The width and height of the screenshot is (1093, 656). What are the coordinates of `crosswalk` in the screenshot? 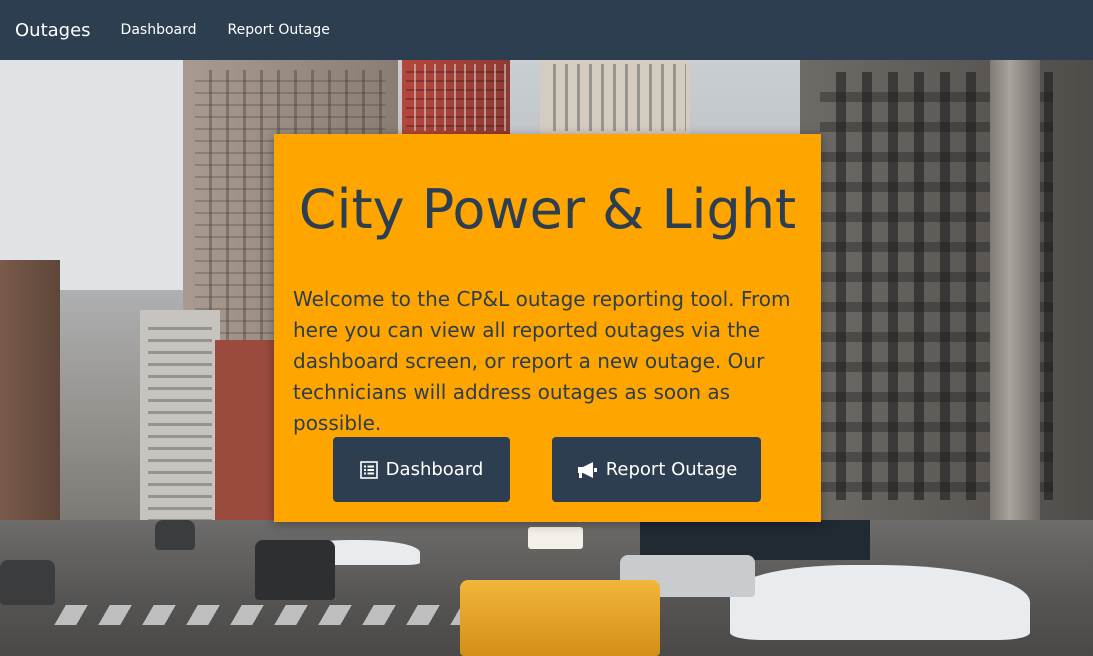 It's located at (270, 615).